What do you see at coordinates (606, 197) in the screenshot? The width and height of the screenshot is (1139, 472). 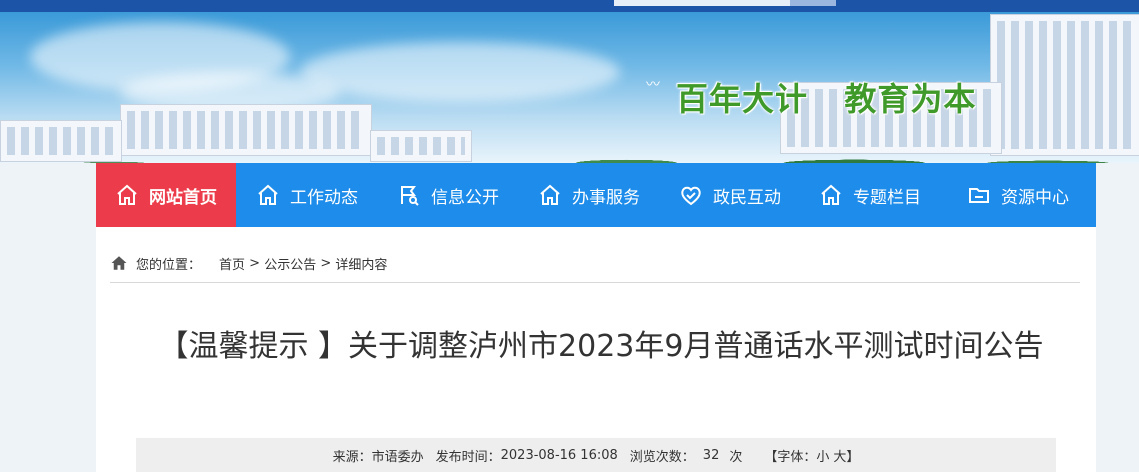 I see `nav-item-label: 办事服务` at bounding box center [606, 197].